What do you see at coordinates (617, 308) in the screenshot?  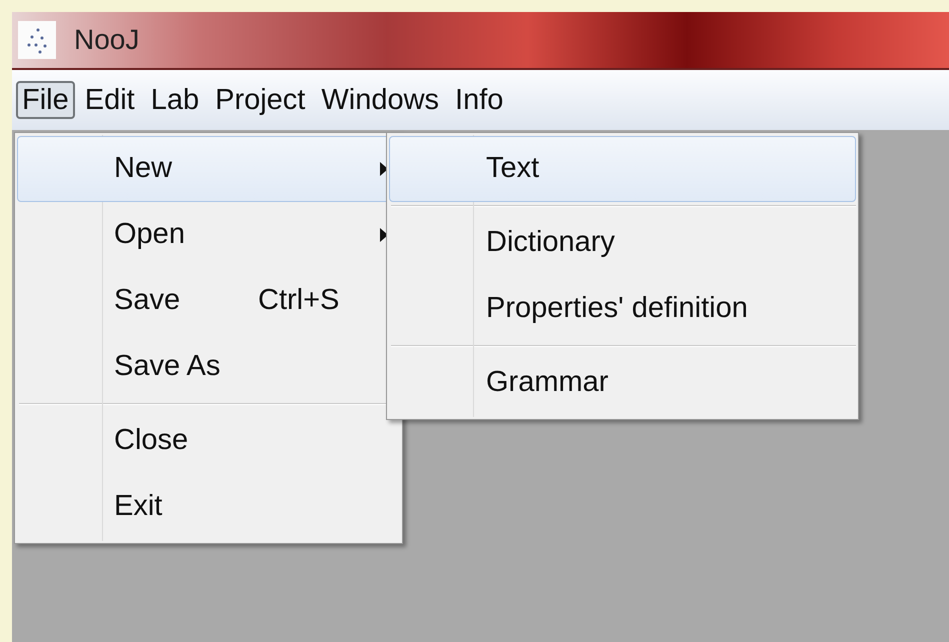 I see `menu-item-label: Properties' definition` at bounding box center [617, 308].